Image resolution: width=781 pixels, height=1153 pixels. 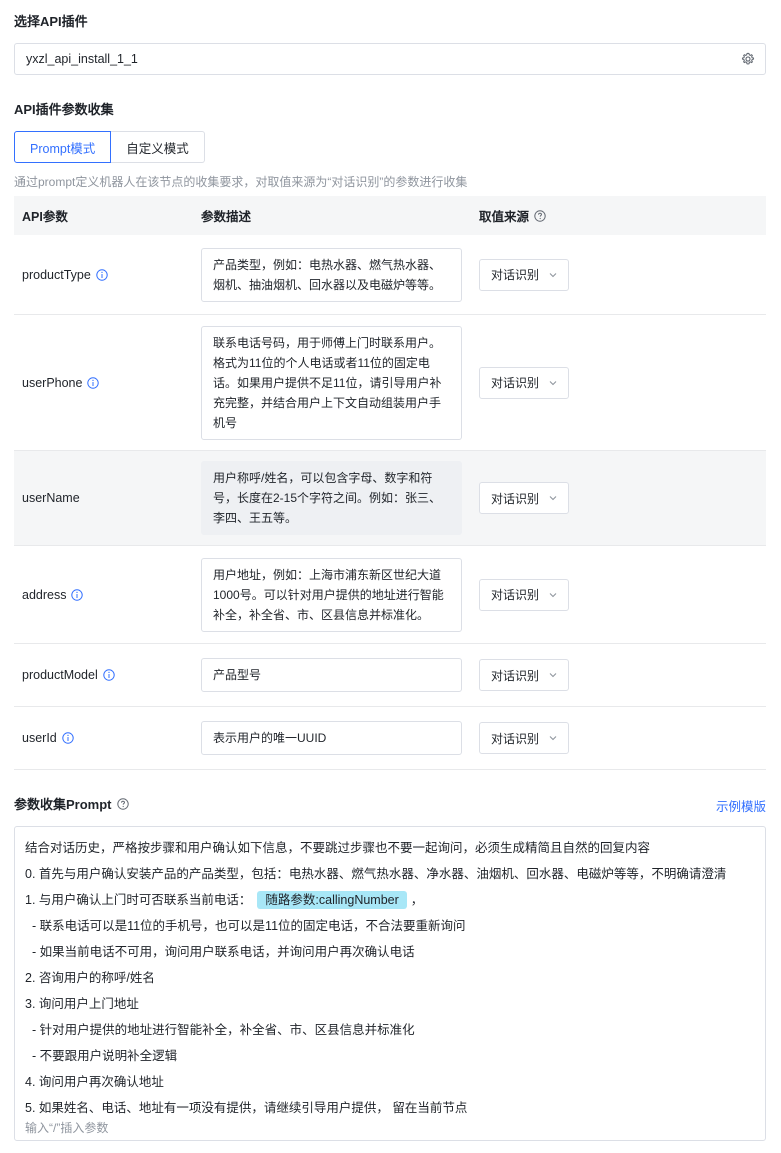 What do you see at coordinates (390, 215) in the screenshot?
I see `table-header: API参数 参数描述 取值来源` at bounding box center [390, 215].